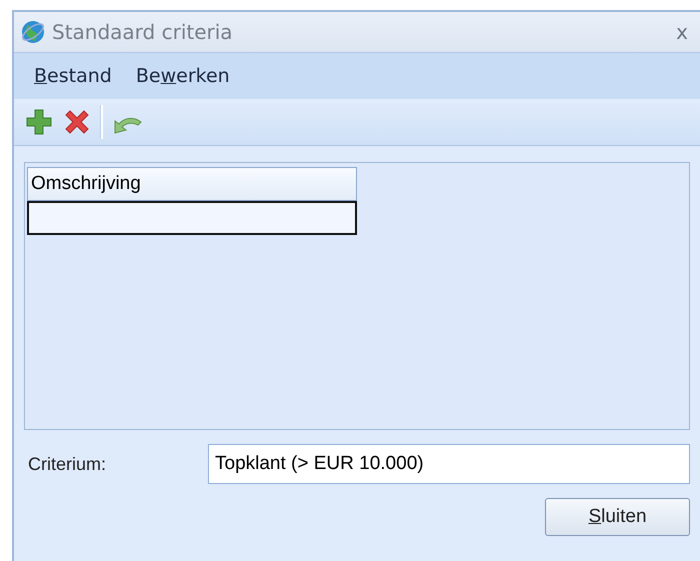 The width and height of the screenshot is (700, 561). Describe the element at coordinates (143, 32) in the screenshot. I see `window-title: Standaard criteria` at that location.